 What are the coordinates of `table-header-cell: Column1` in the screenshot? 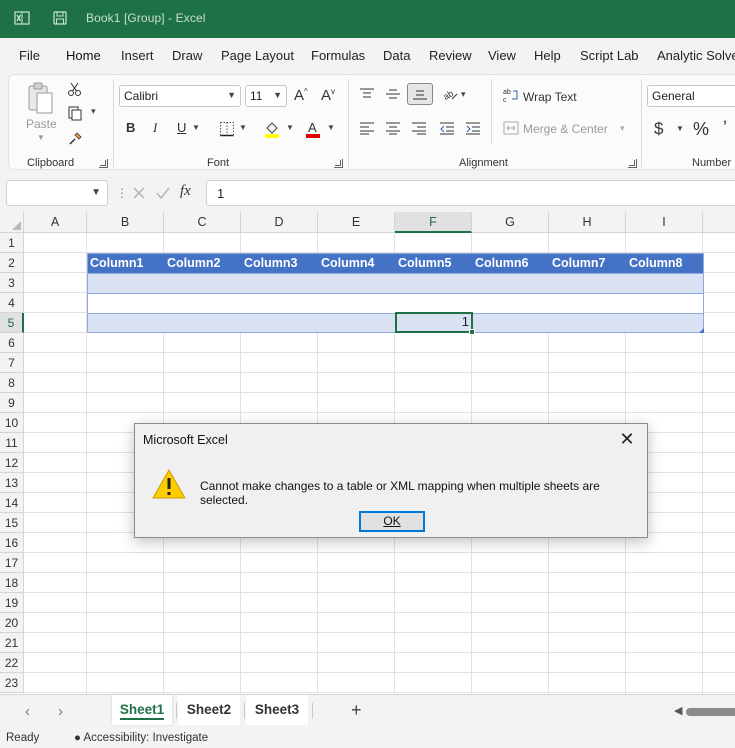 It's located at (125, 263).